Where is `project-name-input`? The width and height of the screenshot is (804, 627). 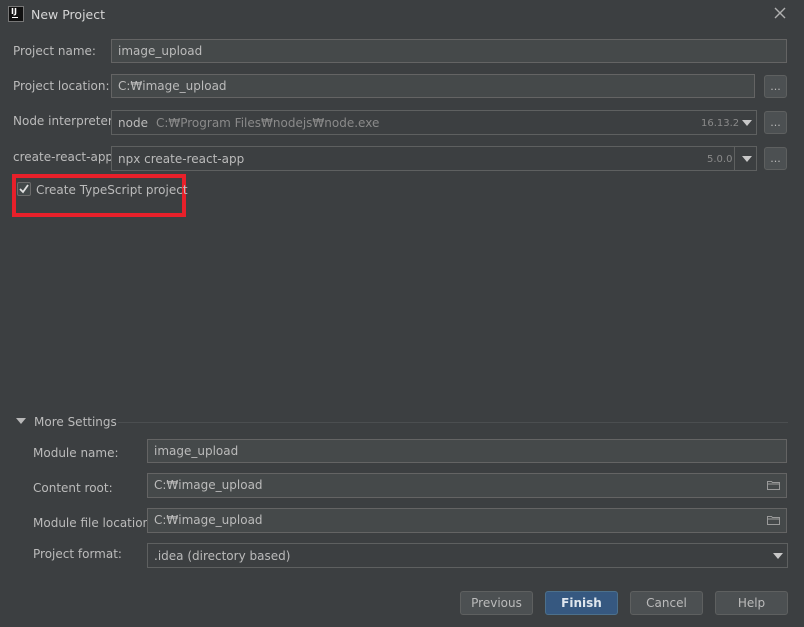
project-name-input is located at coordinates (449, 51).